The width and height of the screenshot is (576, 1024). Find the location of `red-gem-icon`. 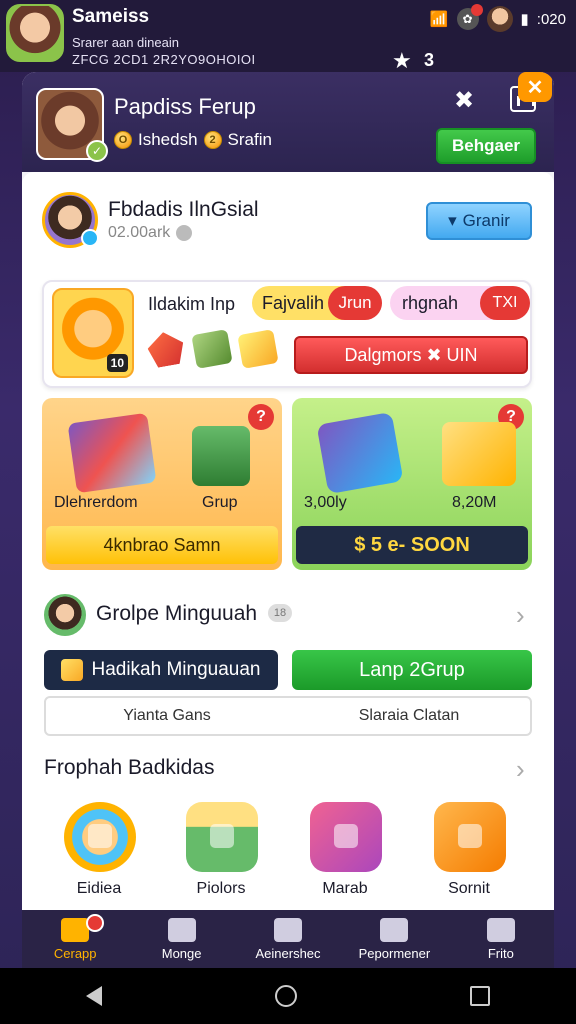

red-gem-icon is located at coordinates (165, 349).